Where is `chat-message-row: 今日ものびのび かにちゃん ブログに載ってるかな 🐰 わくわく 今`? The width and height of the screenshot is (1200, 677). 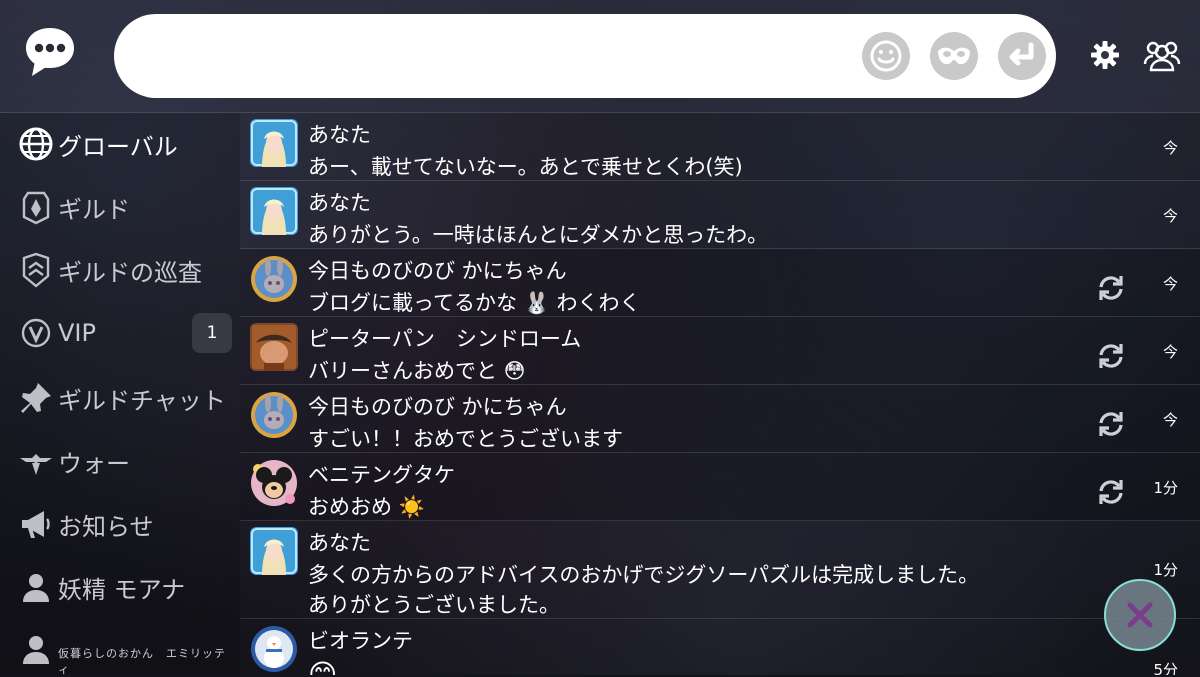 chat-message-row: 今日ものびのび かにちゃん ブログに載ってるかな 🐰 わくわく 今 is located at coordinates (720, 283).